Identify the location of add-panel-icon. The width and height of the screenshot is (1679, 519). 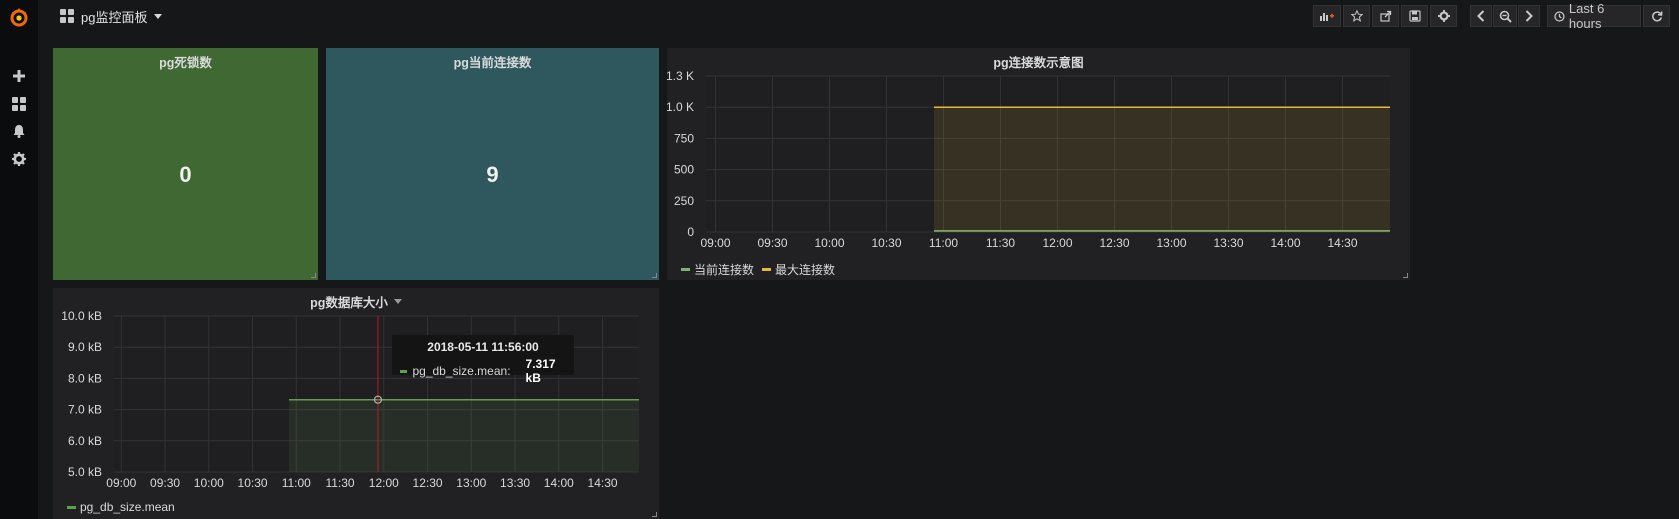
(1327, 17).